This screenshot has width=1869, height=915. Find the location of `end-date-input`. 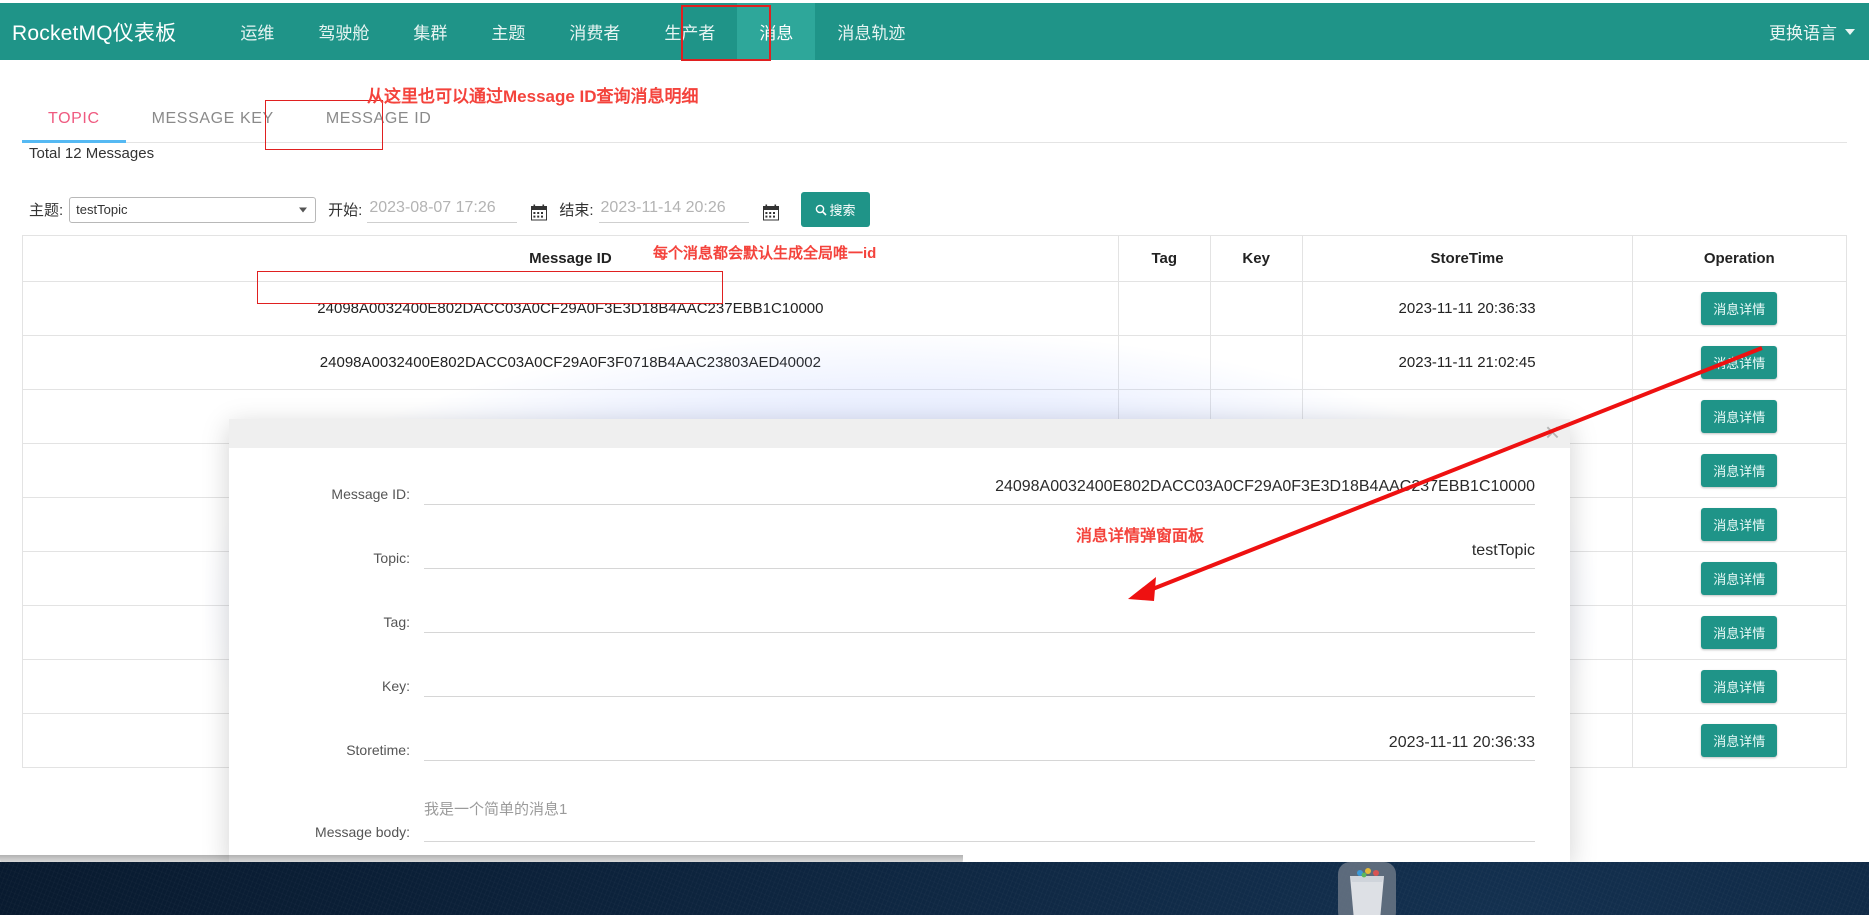

end-date-input is located at coordinates (673, 209).